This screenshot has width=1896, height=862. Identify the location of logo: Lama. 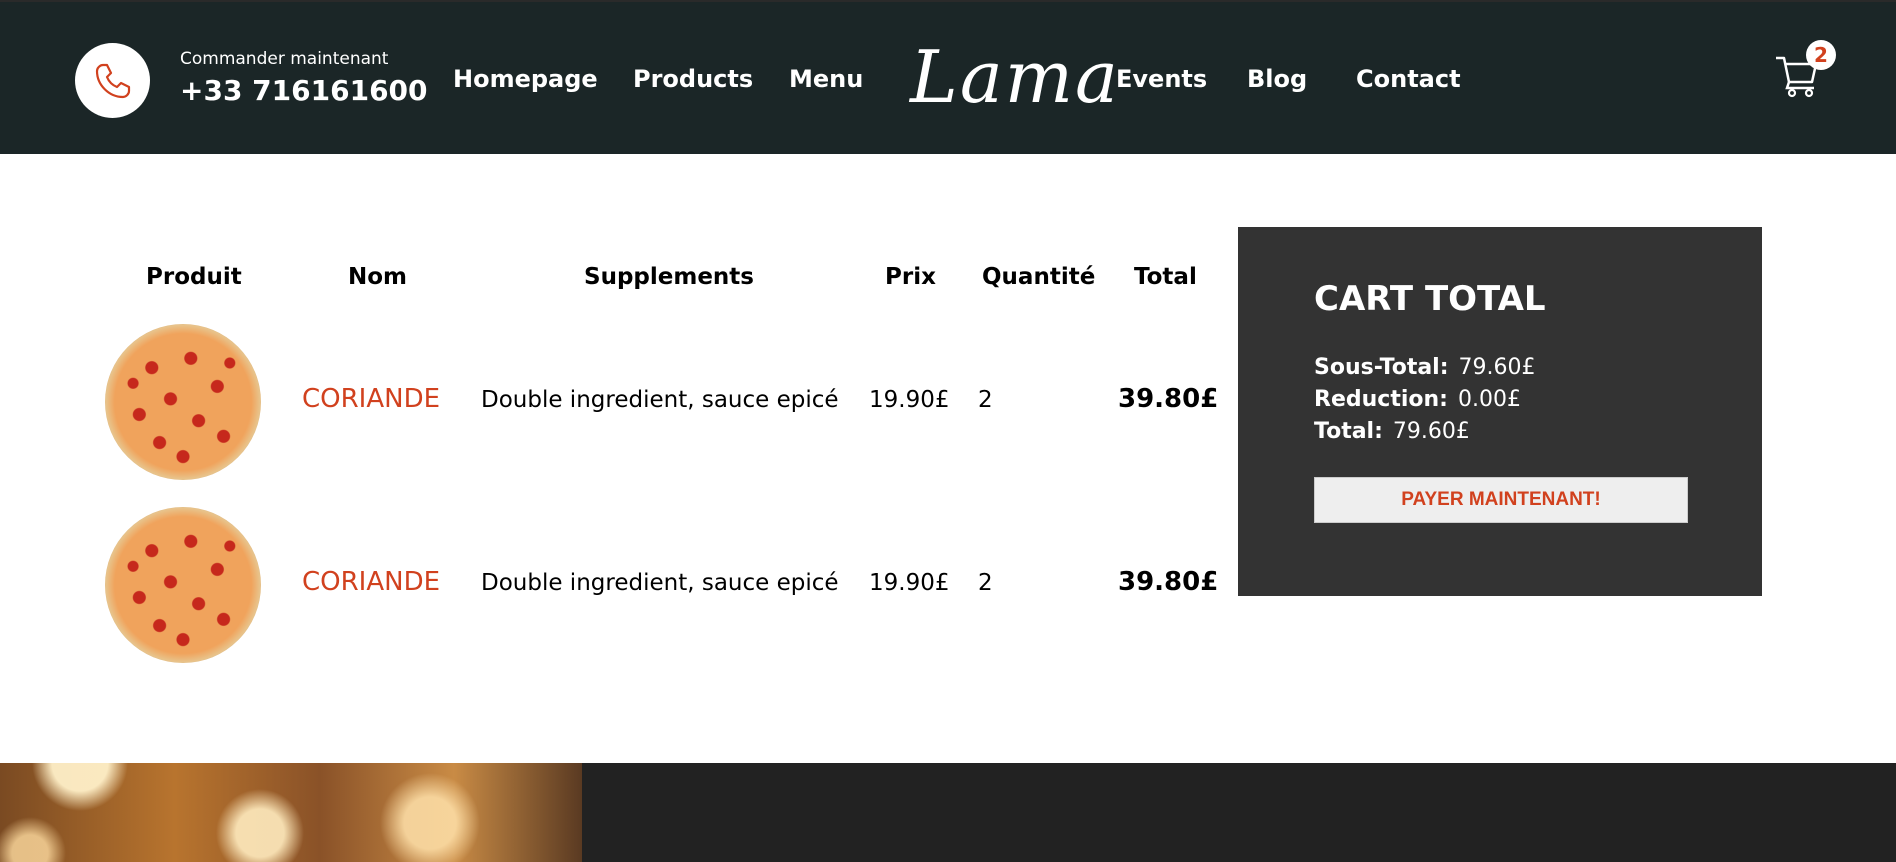
(1015, 77).